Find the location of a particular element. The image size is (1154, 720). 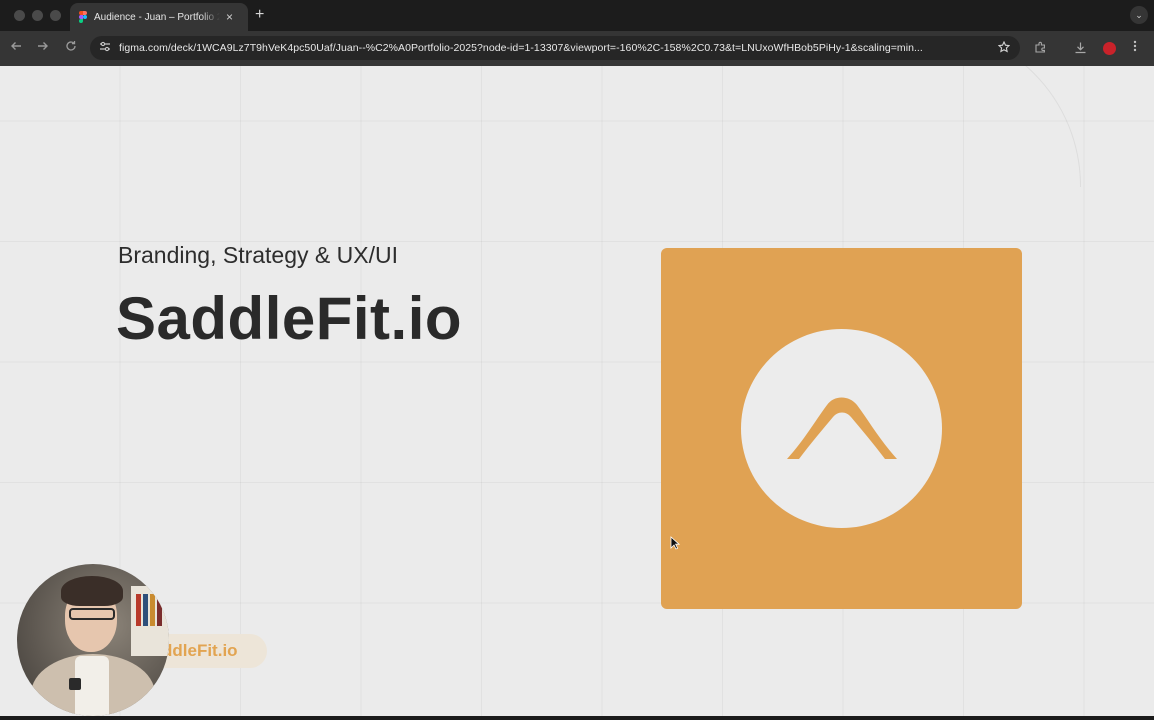

mouse-cursor-icon is located at coordinates (675, 543).